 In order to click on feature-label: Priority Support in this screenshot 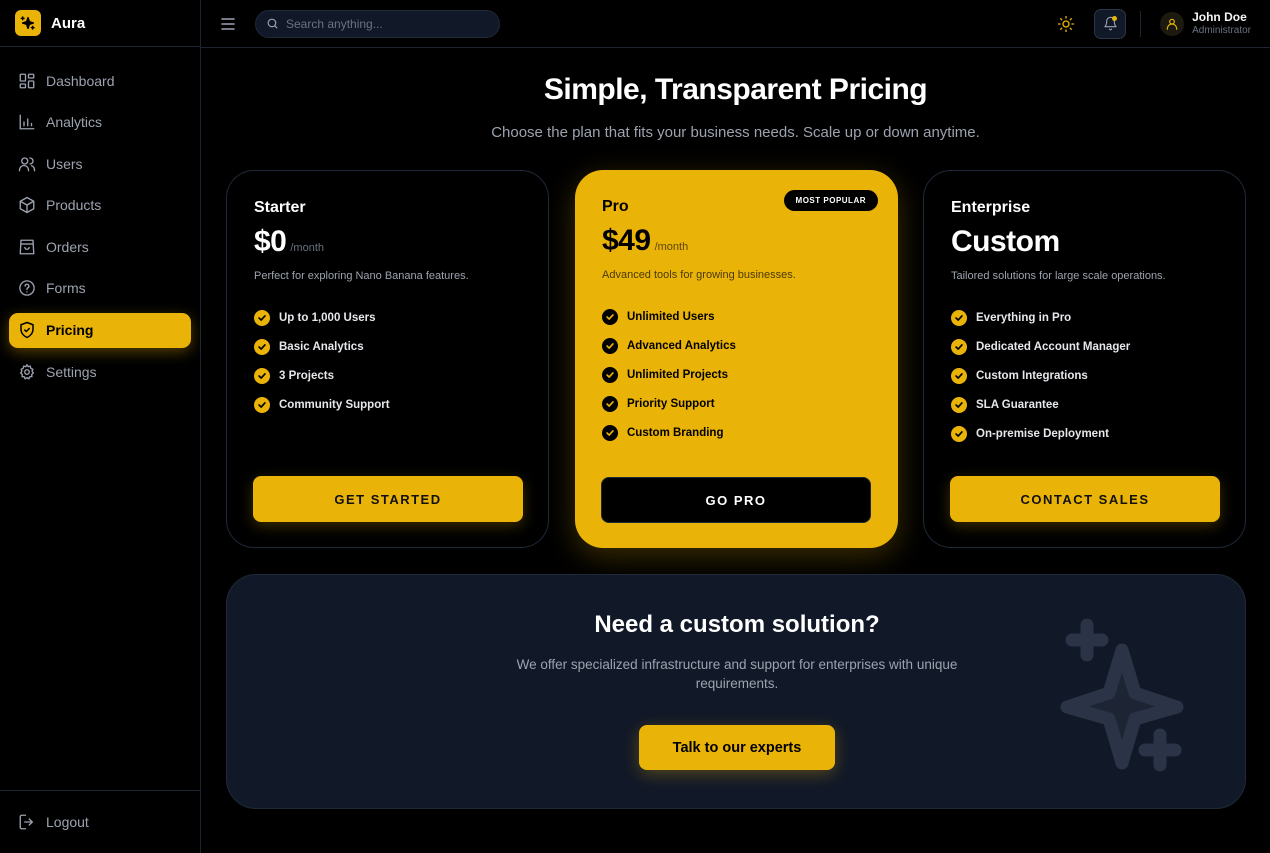, I will do `click(671, 403)`.